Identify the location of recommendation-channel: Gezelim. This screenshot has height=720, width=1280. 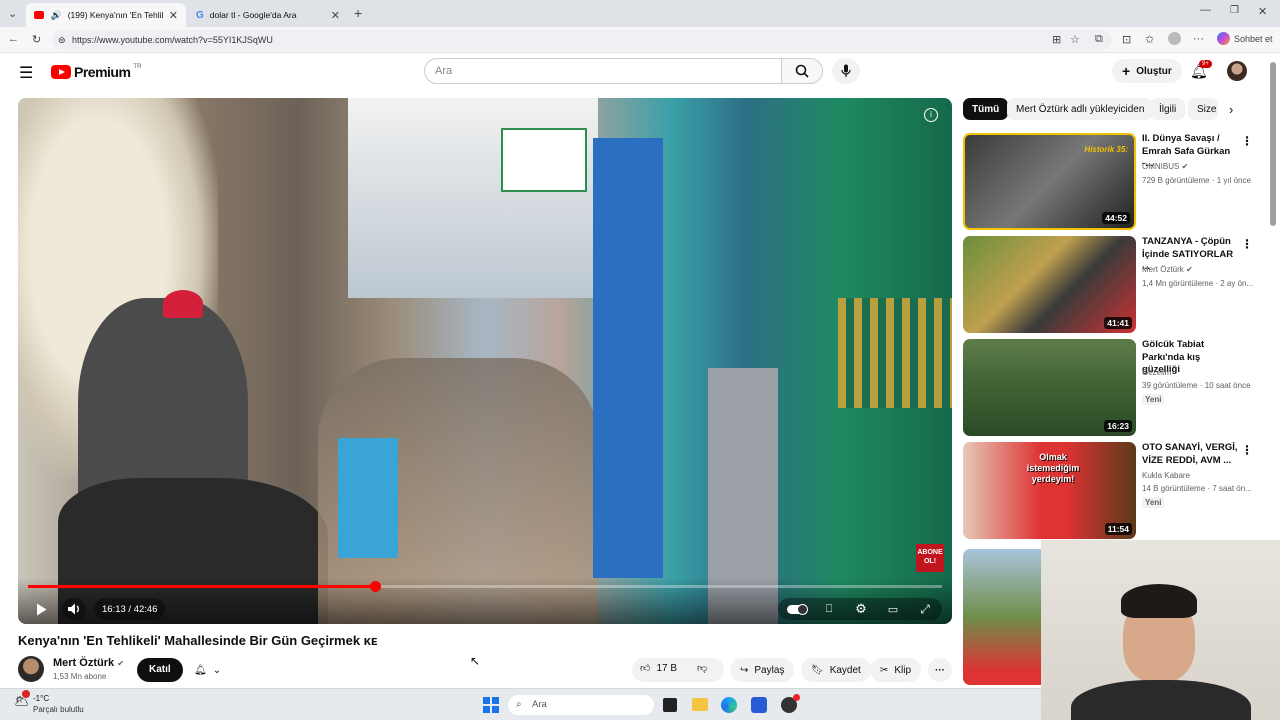
(1156, 372).